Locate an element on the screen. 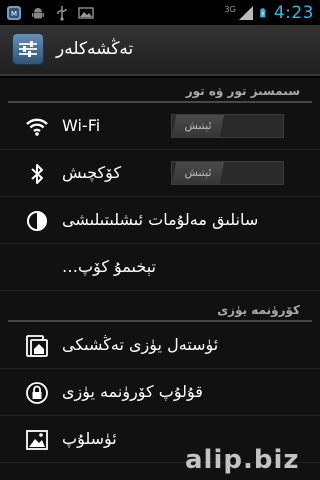 The height and width of the screenshot is (480, 320). wifi-icon is located at coordinates (37, 127).